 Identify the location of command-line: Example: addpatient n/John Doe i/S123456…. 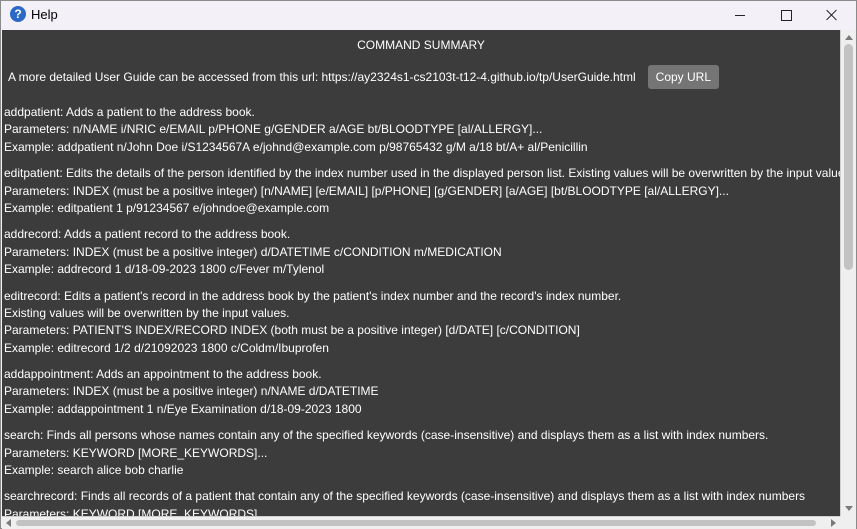
(296, 146).